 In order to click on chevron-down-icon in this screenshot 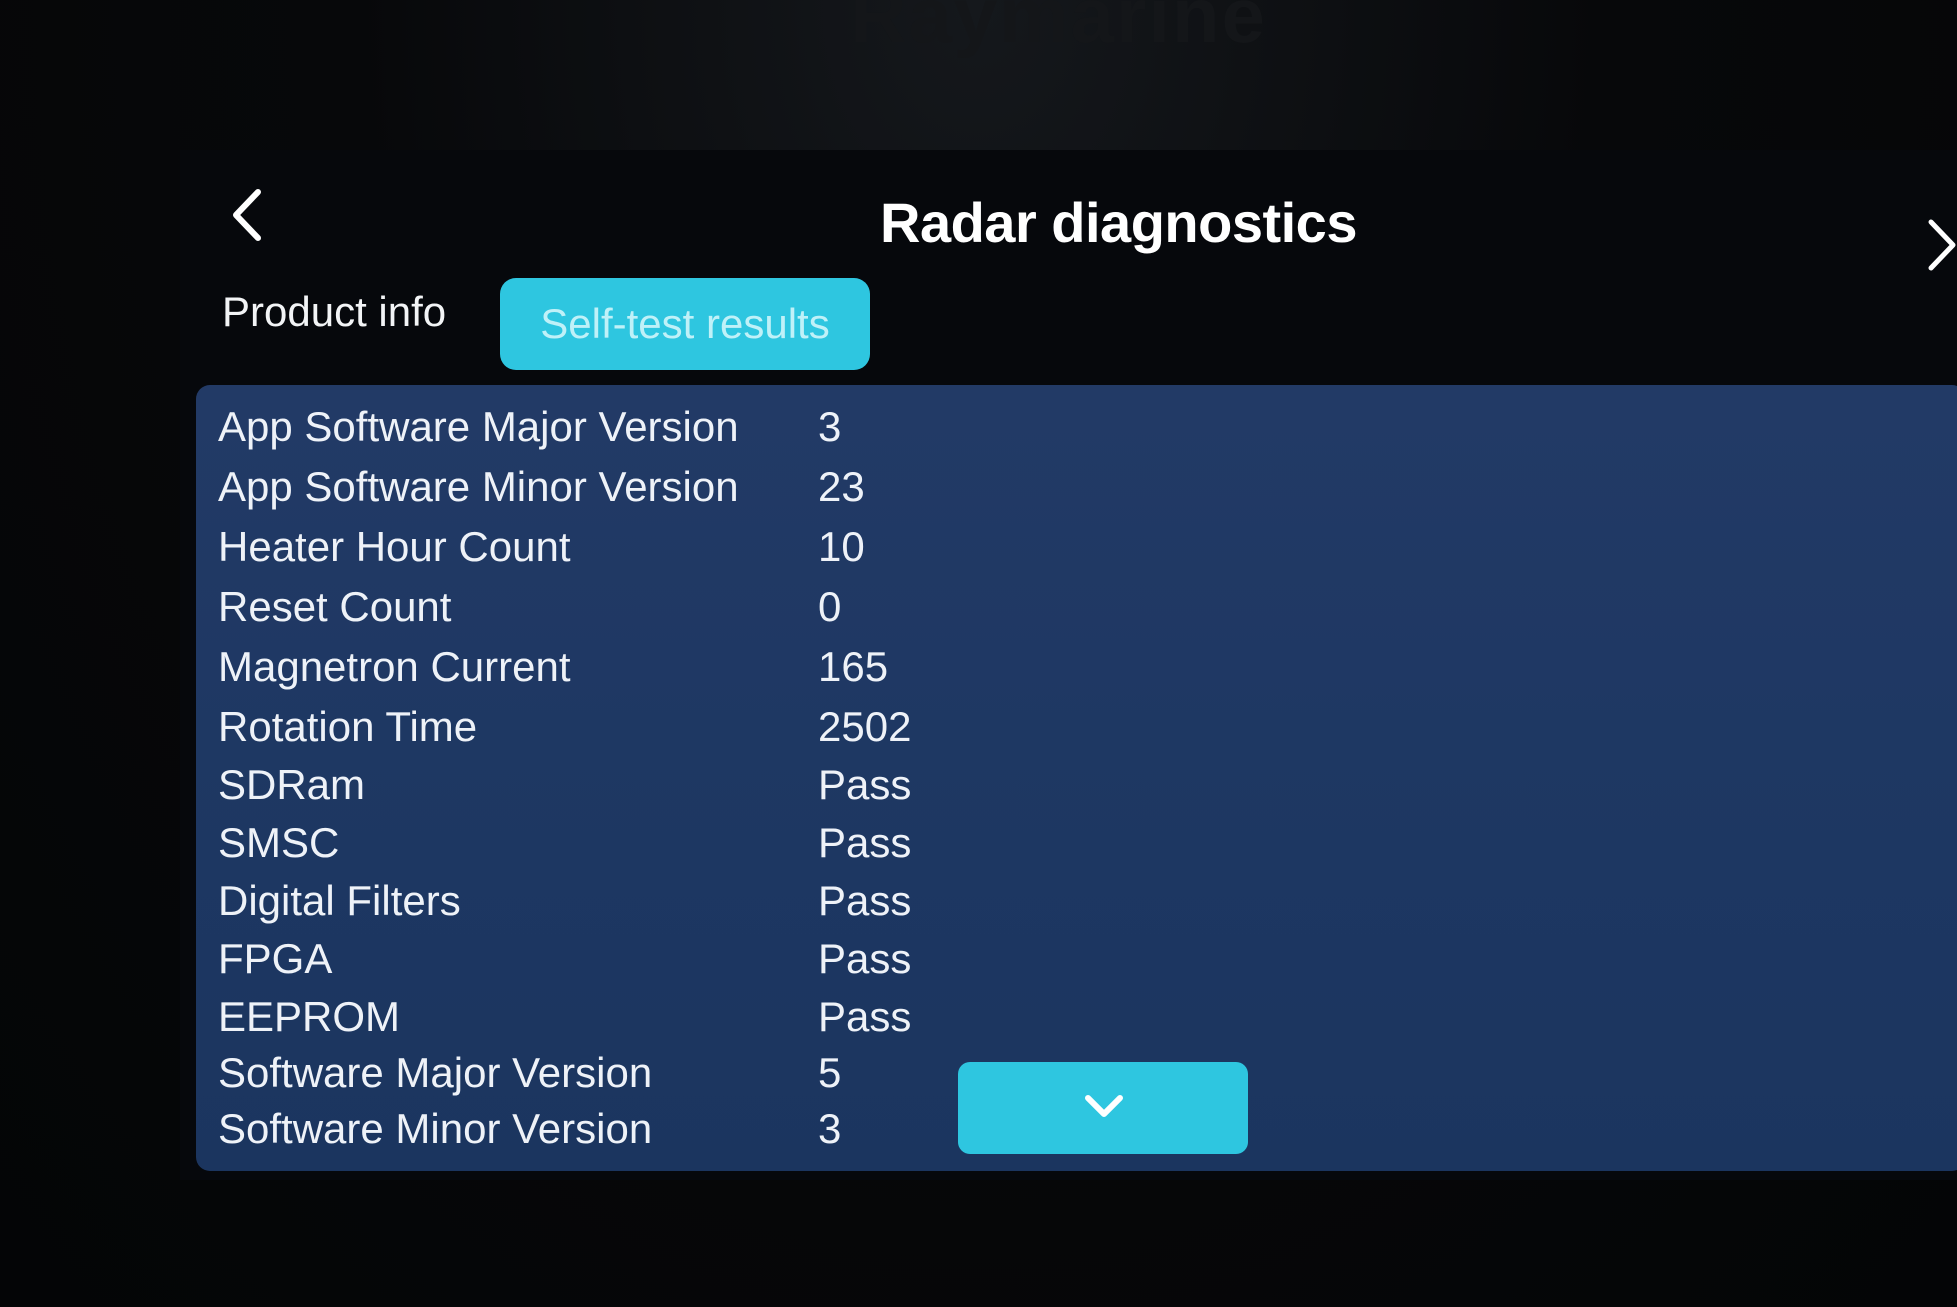, I will do `click(1104, 1106)`.